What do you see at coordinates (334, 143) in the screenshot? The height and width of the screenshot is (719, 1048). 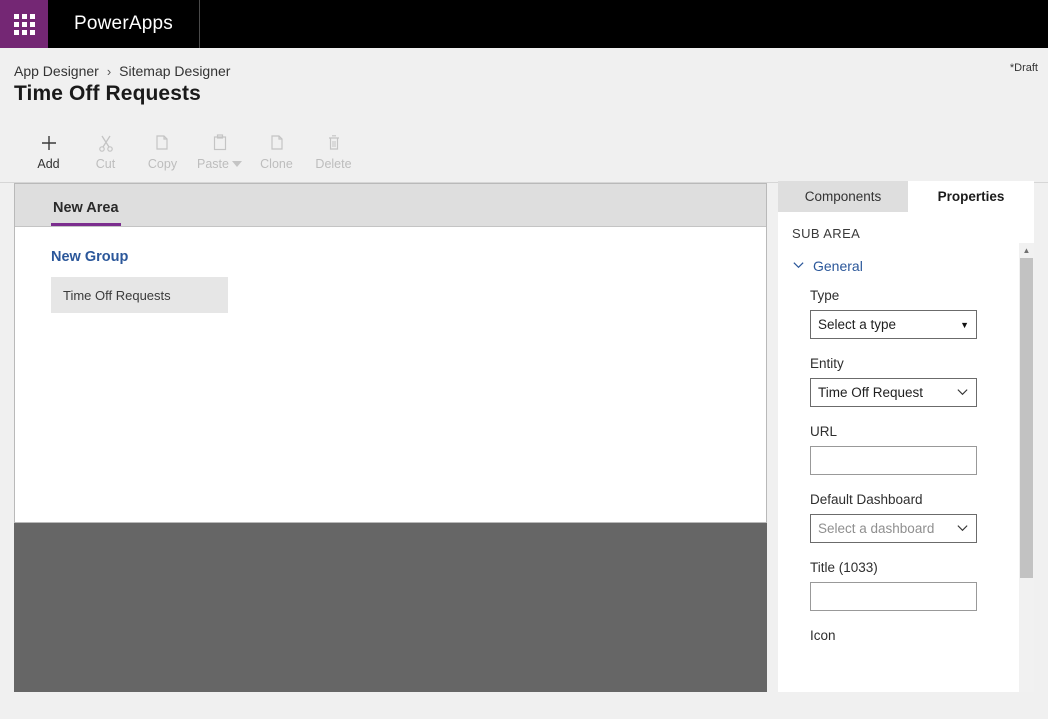 I see `trash-icon` at bounding box center [334, 143].